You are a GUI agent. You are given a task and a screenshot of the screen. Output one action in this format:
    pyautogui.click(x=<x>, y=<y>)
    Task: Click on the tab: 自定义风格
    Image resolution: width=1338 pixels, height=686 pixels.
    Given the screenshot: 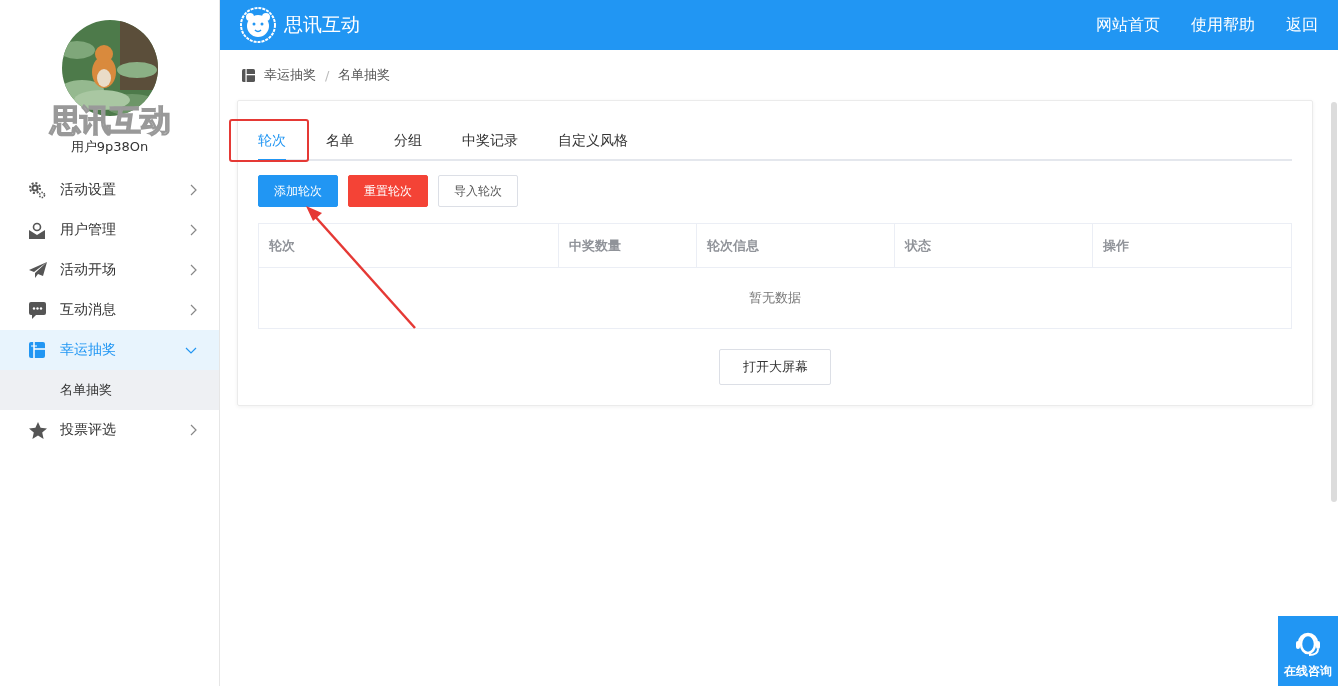 What is the action you would take?
    pyautogui.click(x=593, y=141)
    